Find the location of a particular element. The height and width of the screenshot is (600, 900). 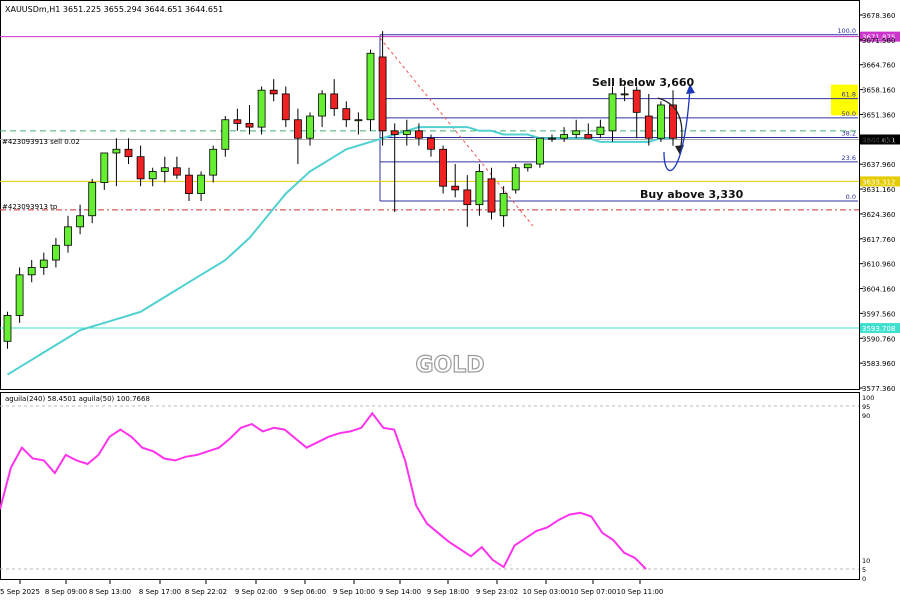

price-tick-label: 3651.360 is located at coordinates (878, 115).